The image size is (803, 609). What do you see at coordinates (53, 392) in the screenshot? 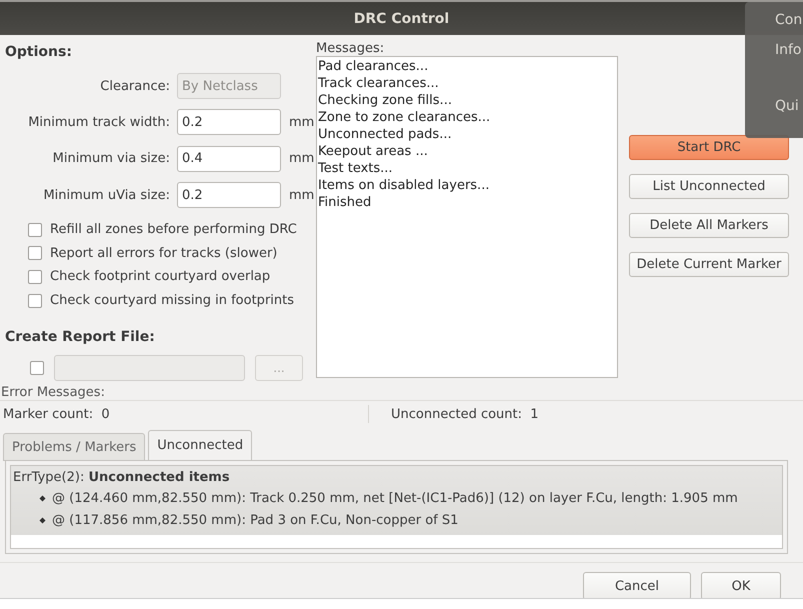
I see `error-messages-label: Error Messages:` at bounding box center [53, 392].